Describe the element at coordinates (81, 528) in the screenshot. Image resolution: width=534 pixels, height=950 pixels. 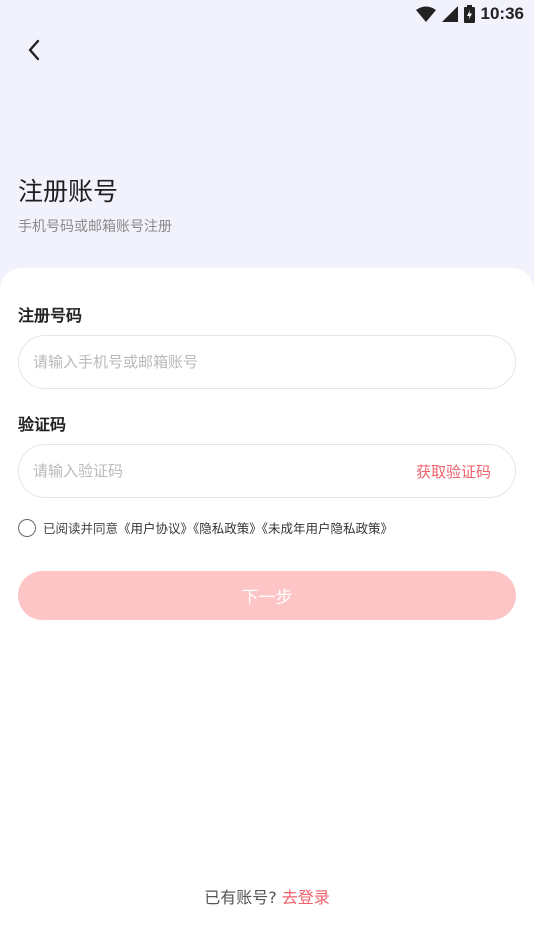
I see `agreement-prefix: 已阅读并同意` at that location.